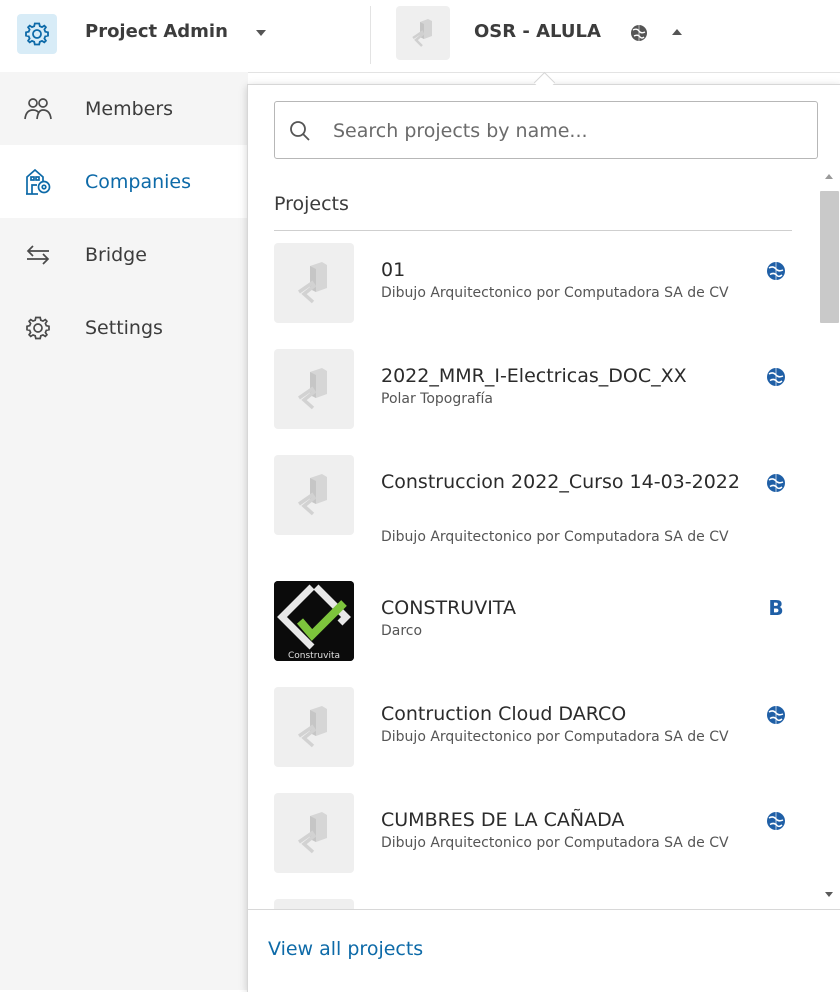  I want to click on sidebar-item-label: Settings, so click(124, 327).